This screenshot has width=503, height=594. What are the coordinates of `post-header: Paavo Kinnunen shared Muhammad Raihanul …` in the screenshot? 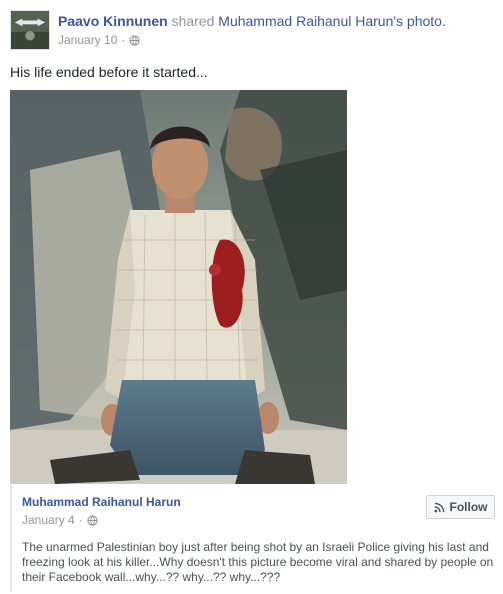 It's located at (250, 31).